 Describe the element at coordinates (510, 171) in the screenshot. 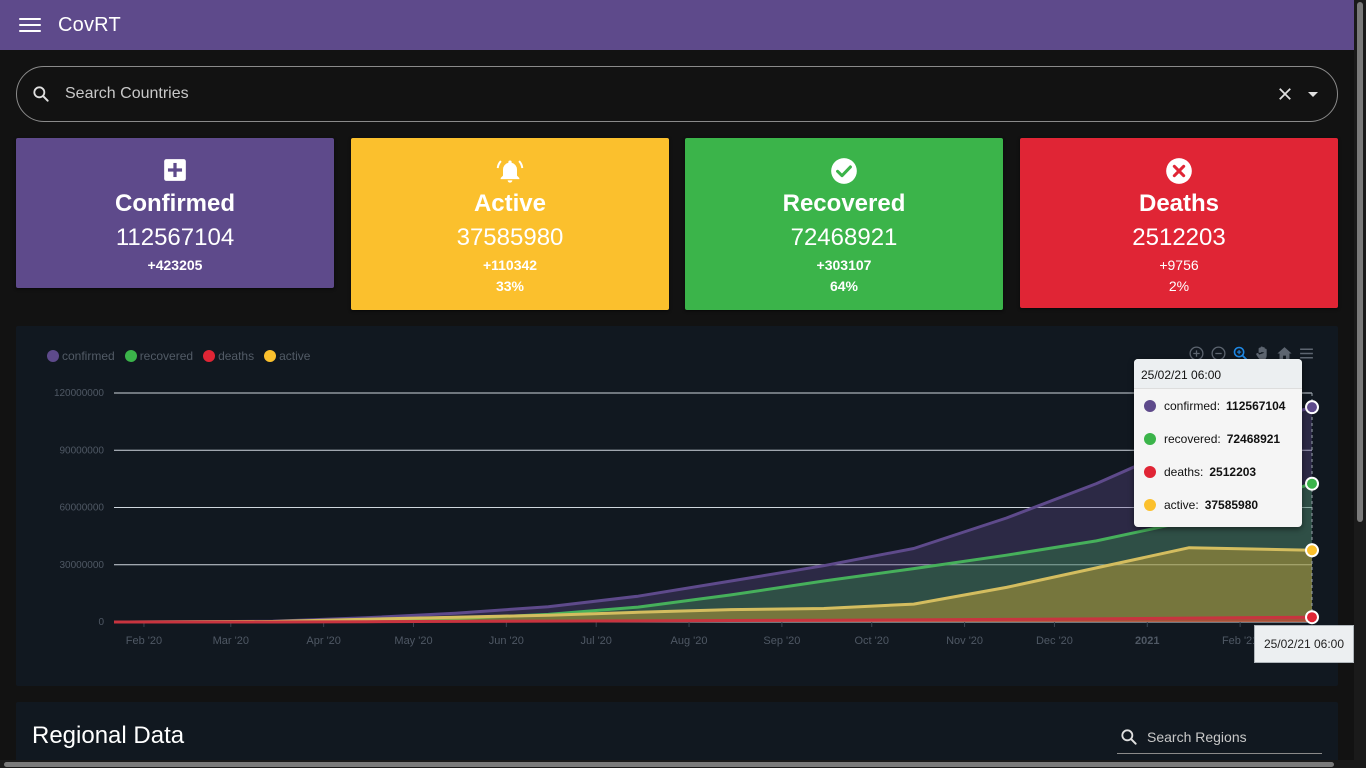

I see `bell-icon` at that location.